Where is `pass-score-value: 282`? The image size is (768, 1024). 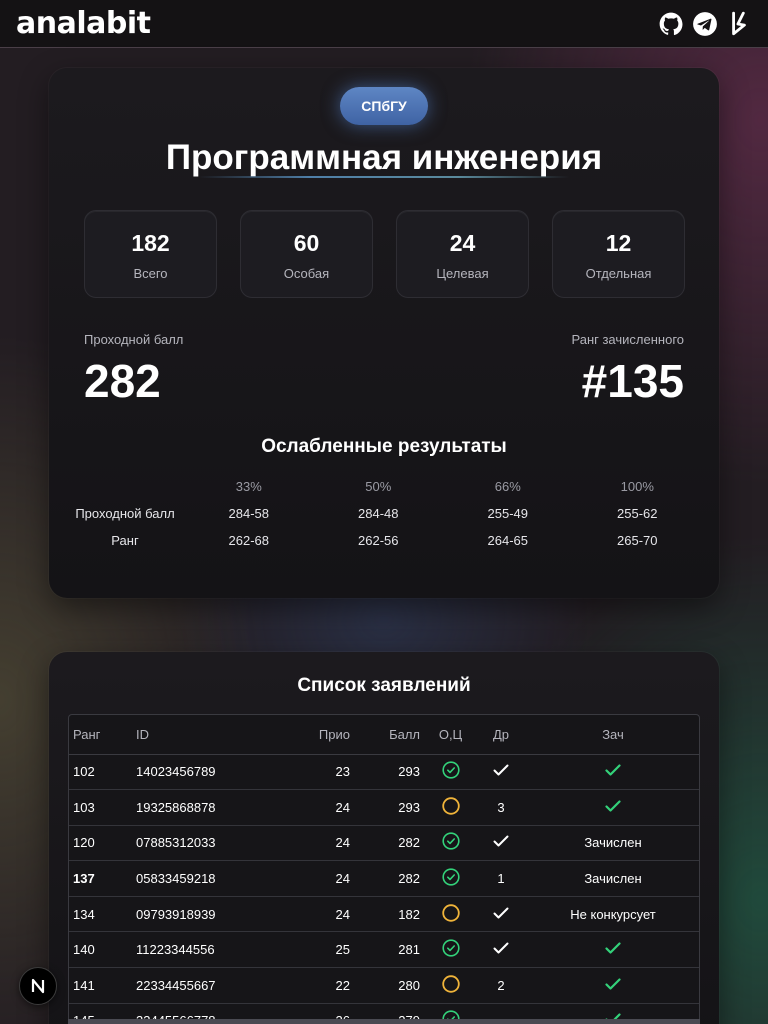 pass-score-value: 282 is located at coordinates (122, 381).